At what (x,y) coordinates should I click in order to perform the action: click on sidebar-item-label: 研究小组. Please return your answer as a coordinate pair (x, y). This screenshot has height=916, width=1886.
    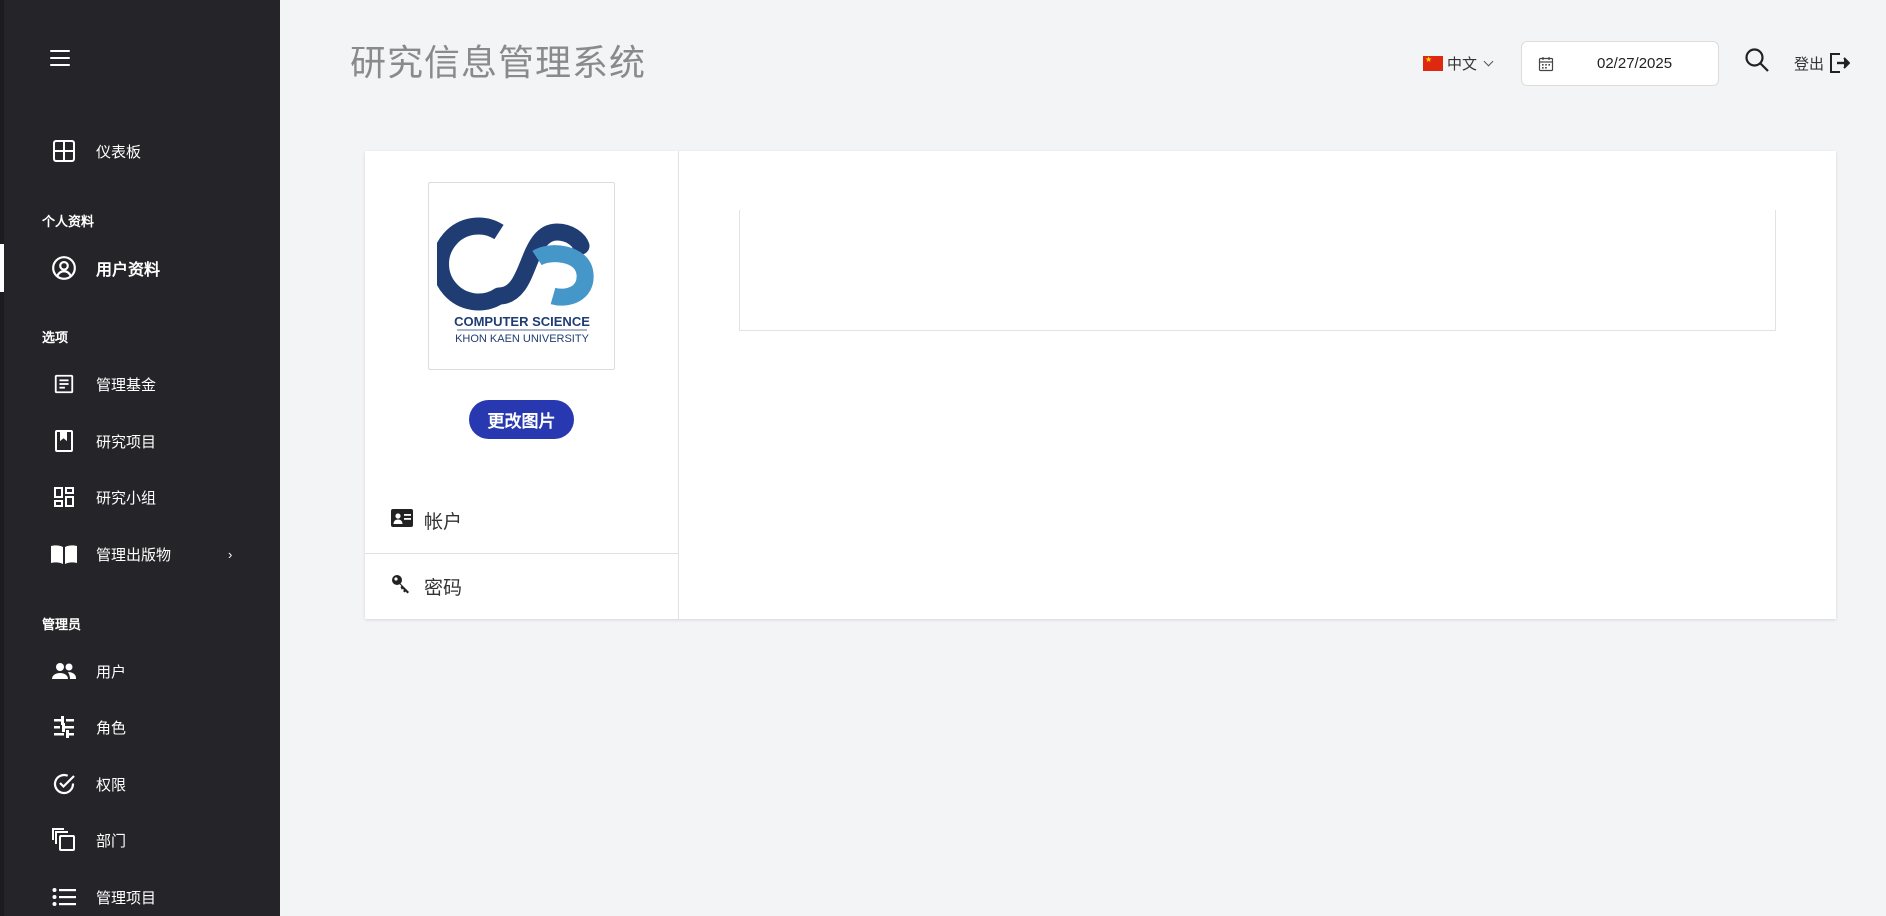
    Looking at the image, I should click on (126, 498).